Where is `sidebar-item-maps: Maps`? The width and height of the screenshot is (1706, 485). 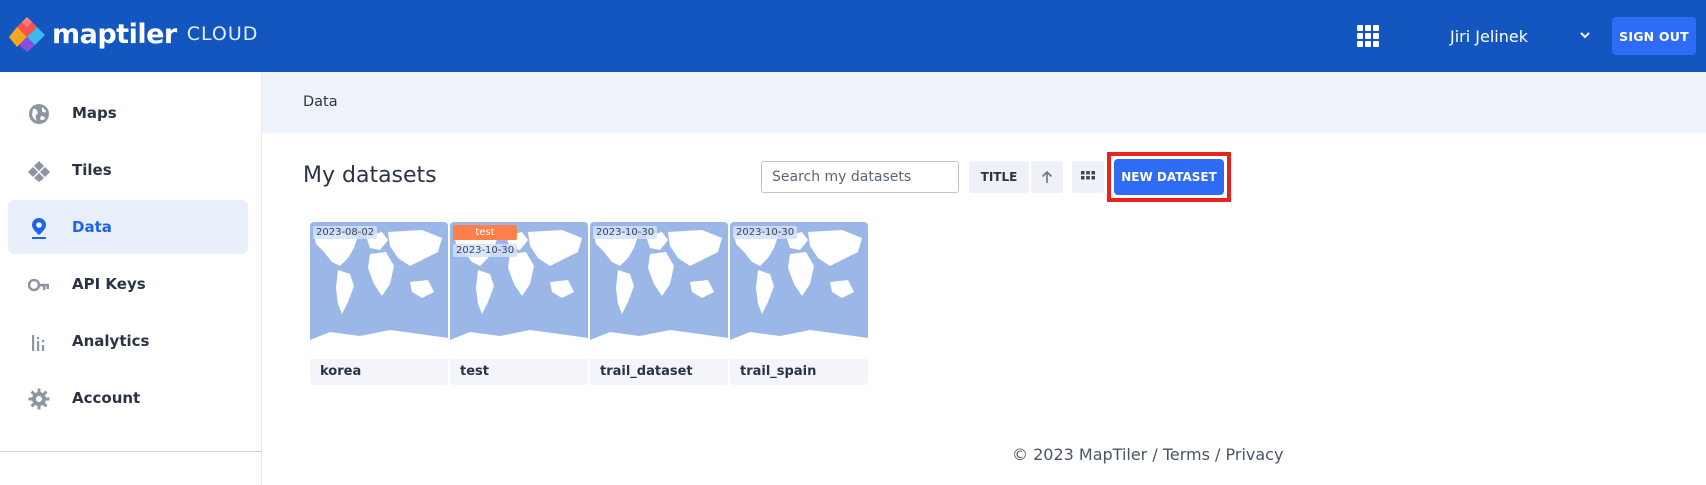
sidebar-item-maps: Maps is located at coordinates (128, 113).